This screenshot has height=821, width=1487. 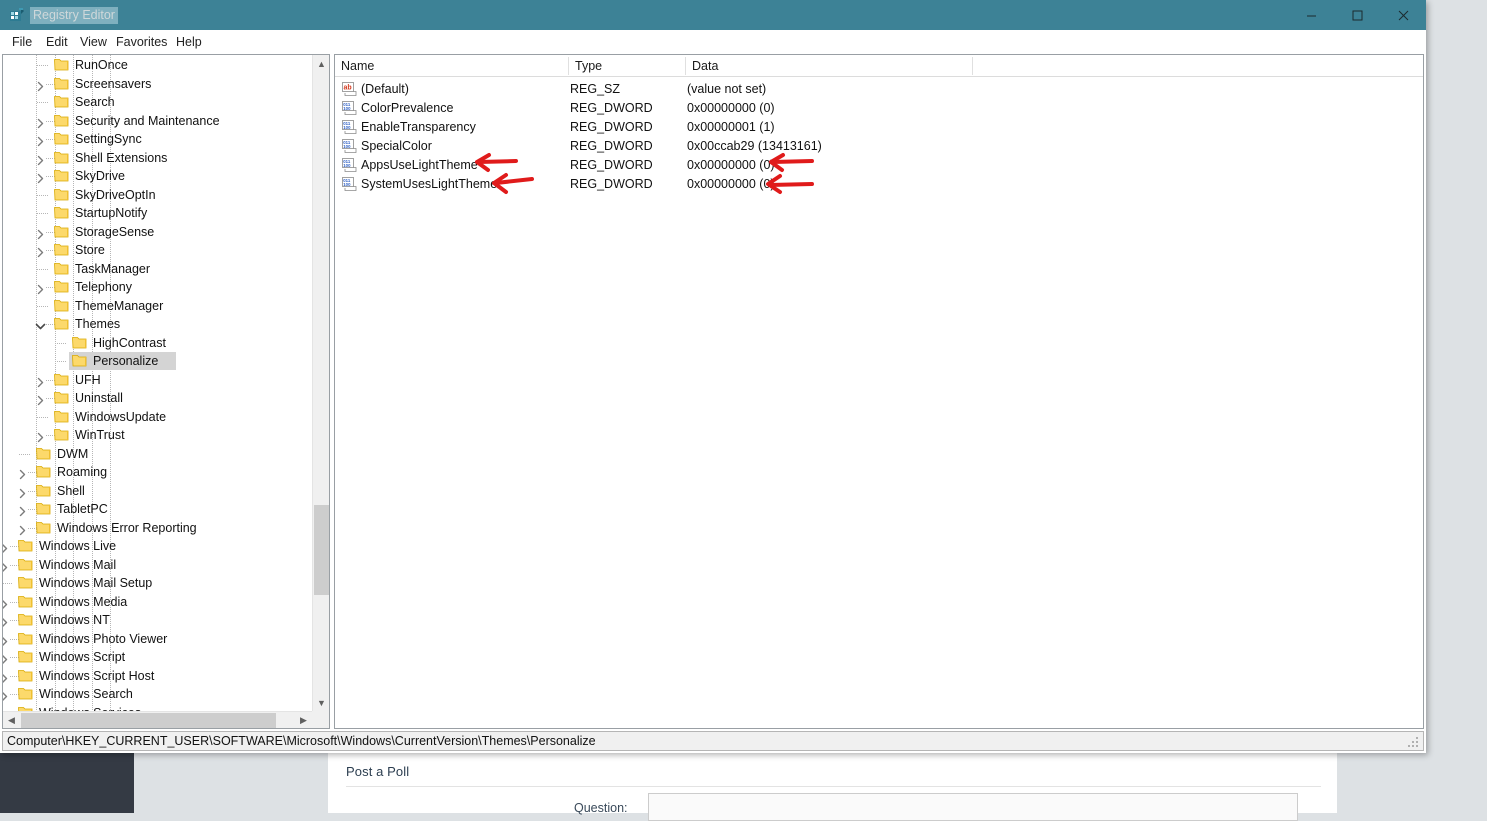 What do you see at coordinates (189, 41) in the screenshot?
I see `menu-help: Help` at bounding box center [189, 41].